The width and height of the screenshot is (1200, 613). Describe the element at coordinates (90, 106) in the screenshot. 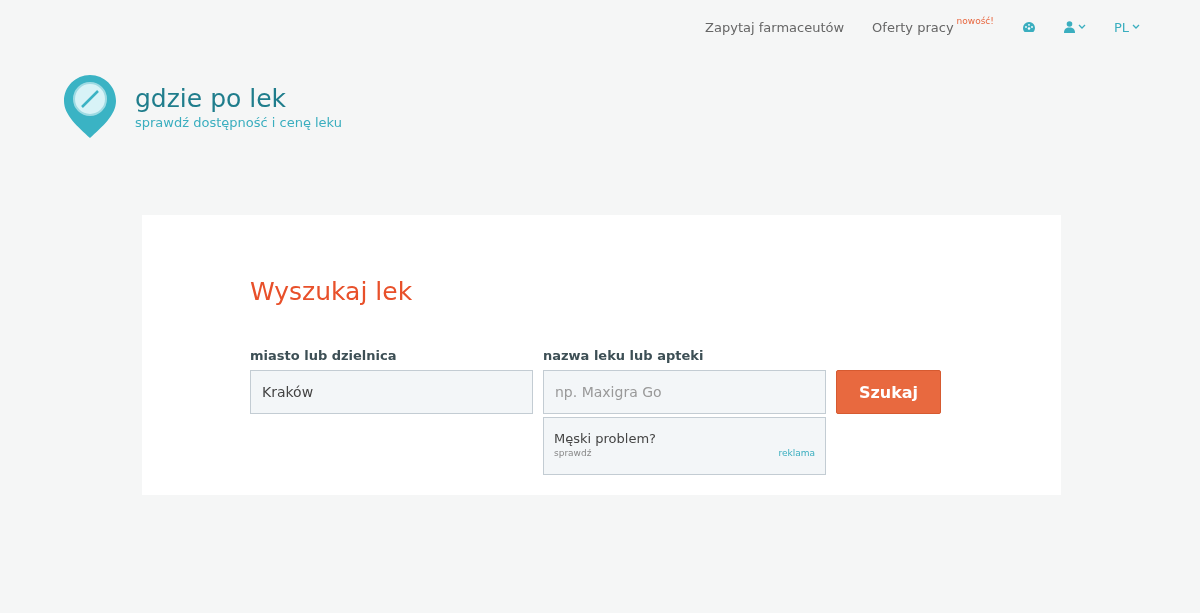

I see `map-pin-pill-logo` at that location.